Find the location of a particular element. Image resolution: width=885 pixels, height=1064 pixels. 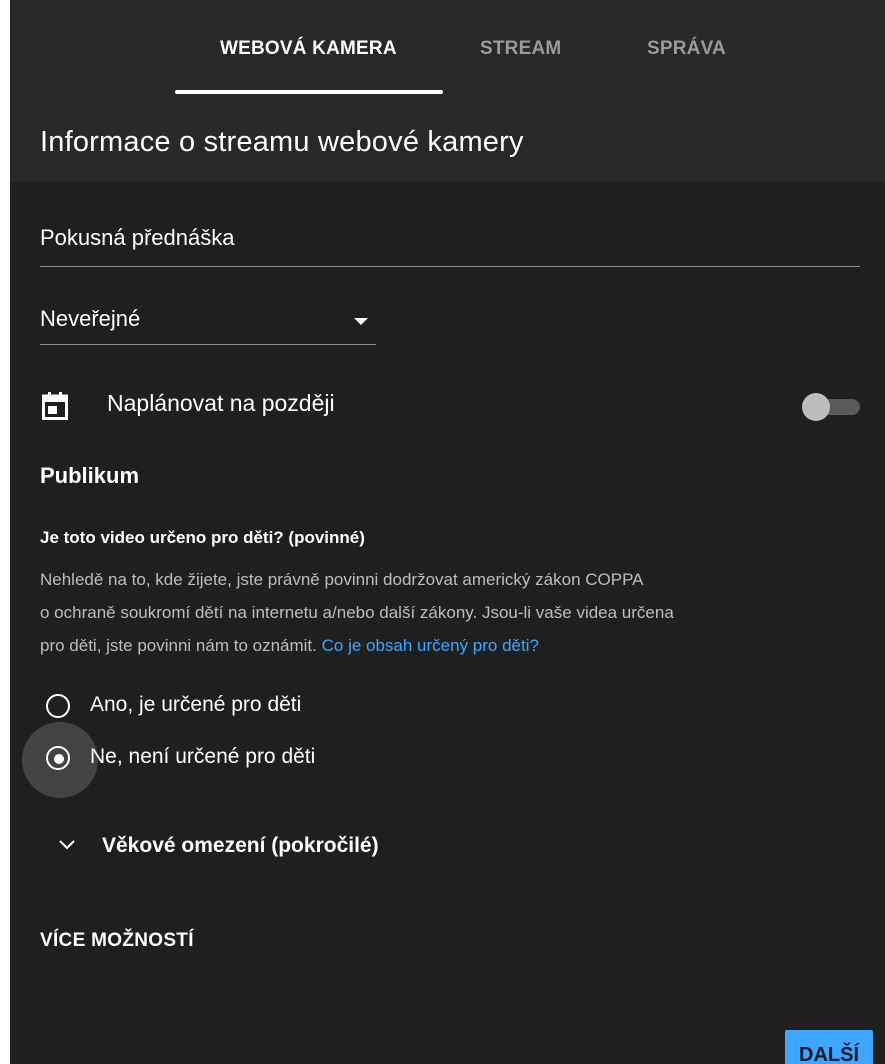

radio-no-label: Ne, není určené pro děti is located at coordinates (203, 756).